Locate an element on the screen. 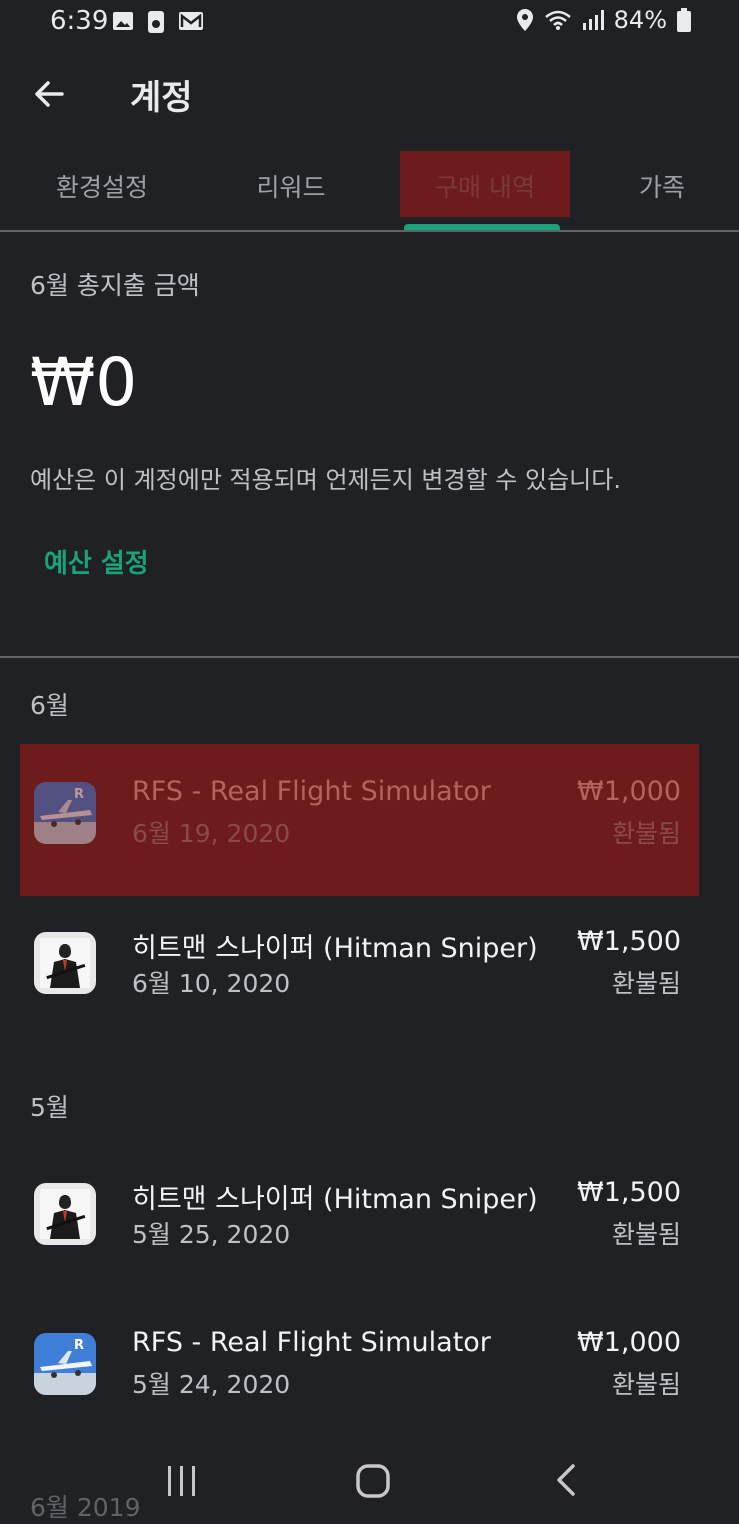 The width and height of the screenshot is (739, 1524). budget-note: 예산은 이 계정에만 적용되며 언제든지 변경할 수 있습니다. is located at coordinates (325, 480).